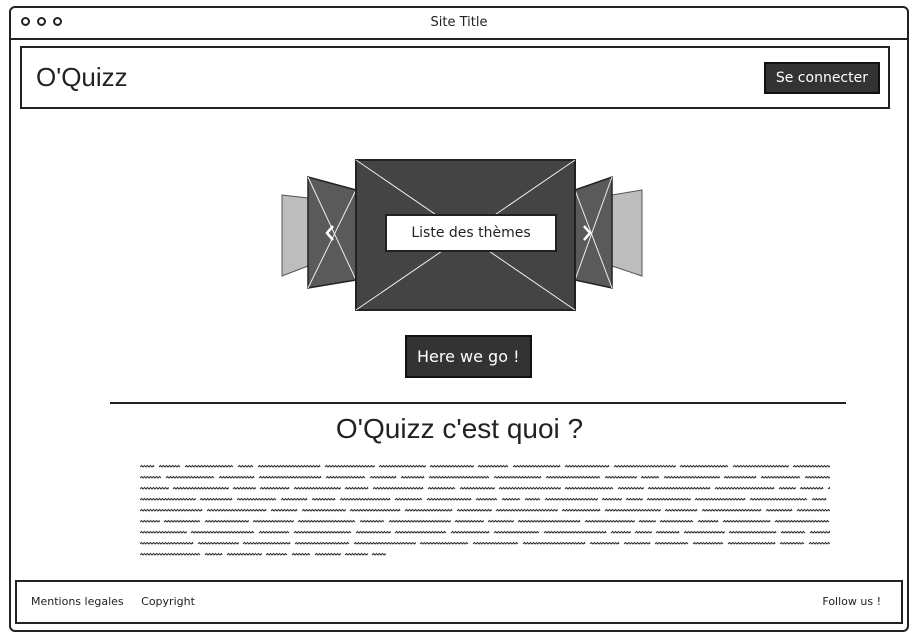 The image size is (919, 643). I want to click on carousel-slide-right, so click(593, 232).